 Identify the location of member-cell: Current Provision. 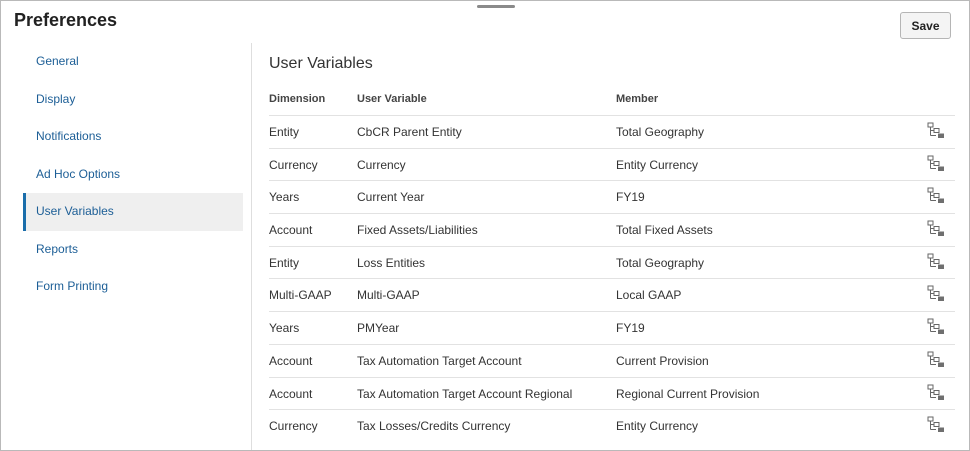
(662, 360).